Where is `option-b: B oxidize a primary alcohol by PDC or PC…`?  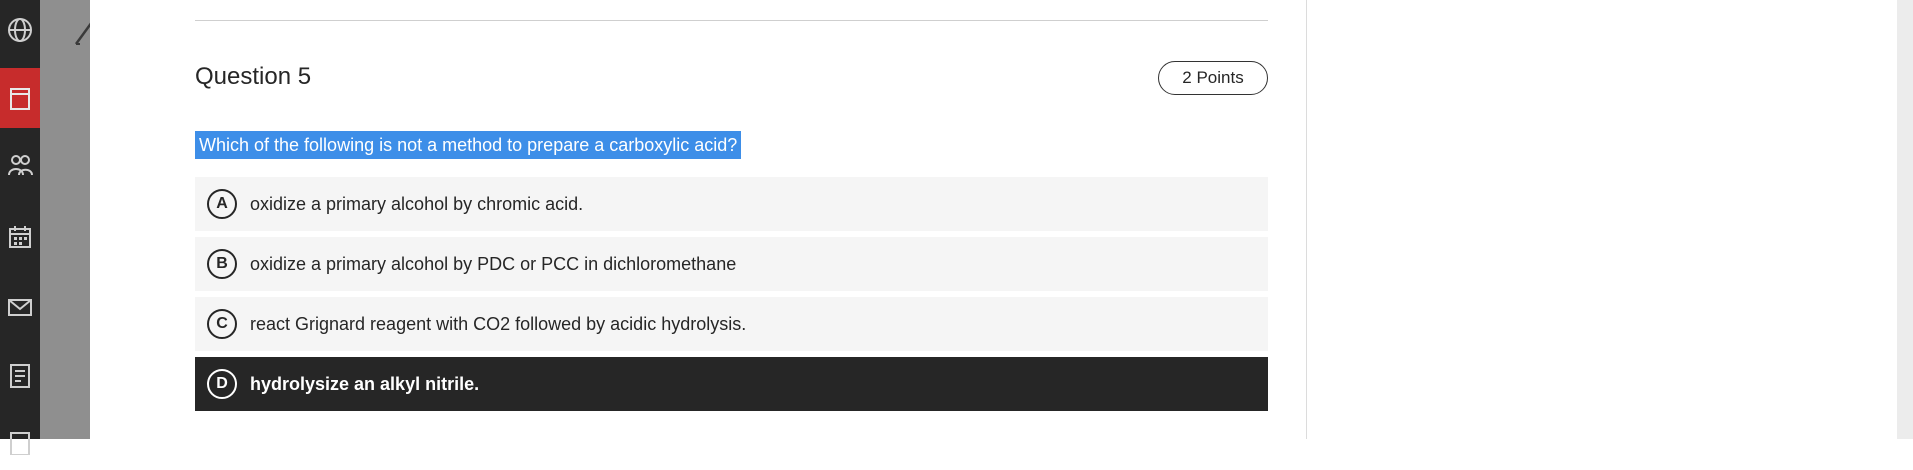
option-b: B oxidize a primary alcohol by PDC or PC… is located at coordinates (731, 264).